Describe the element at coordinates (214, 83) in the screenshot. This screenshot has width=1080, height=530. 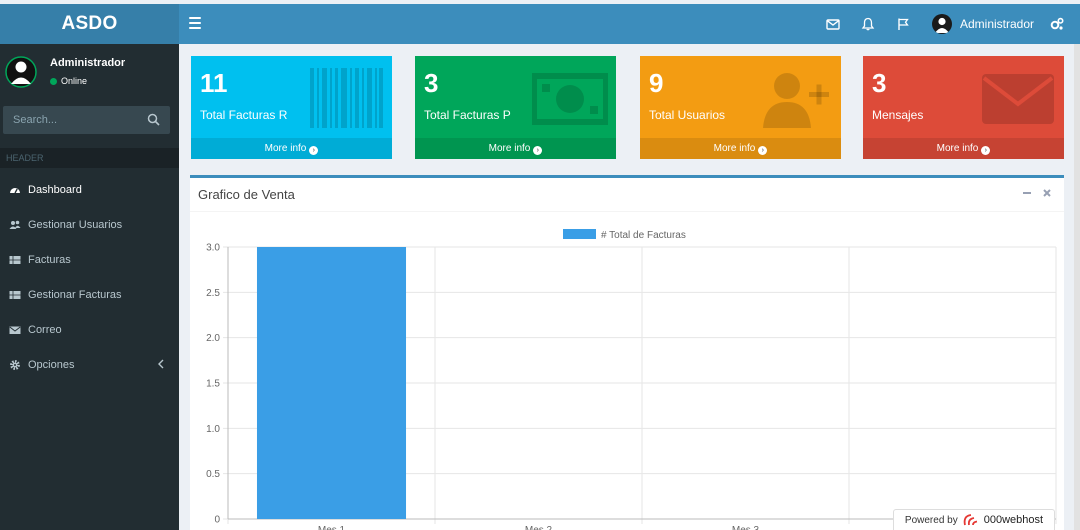
I see `info-box-number: 11` at that location.